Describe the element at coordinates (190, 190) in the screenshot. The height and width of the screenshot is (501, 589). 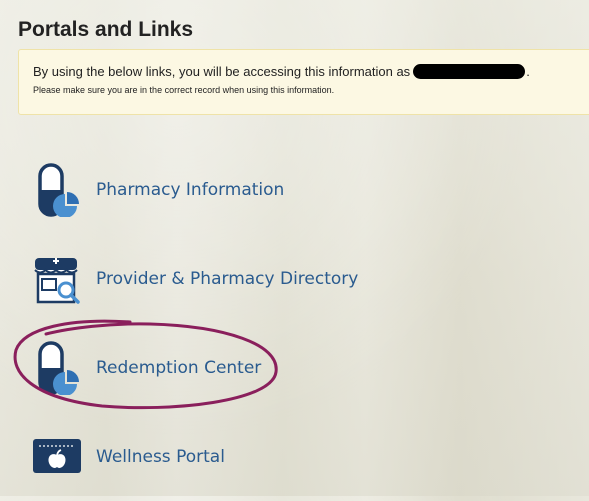
I see `link-label: Pharmacy Information` at that location.